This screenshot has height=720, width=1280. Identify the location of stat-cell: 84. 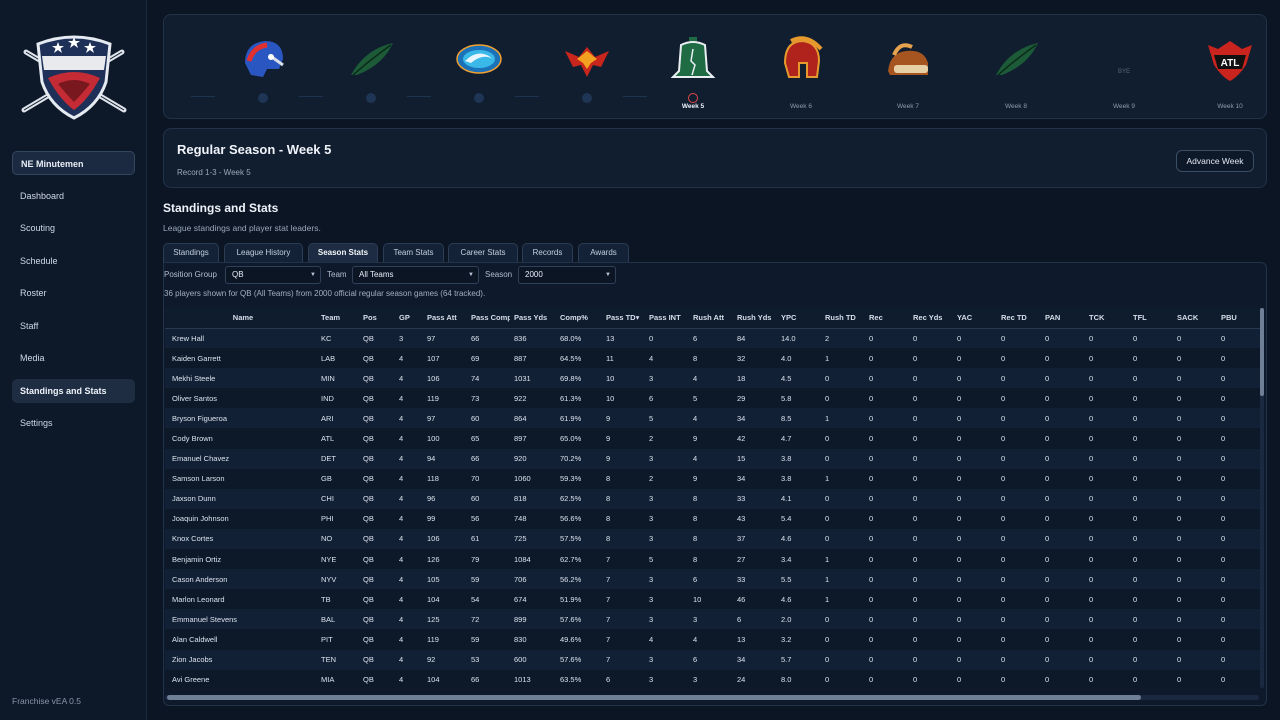
(755, 338).